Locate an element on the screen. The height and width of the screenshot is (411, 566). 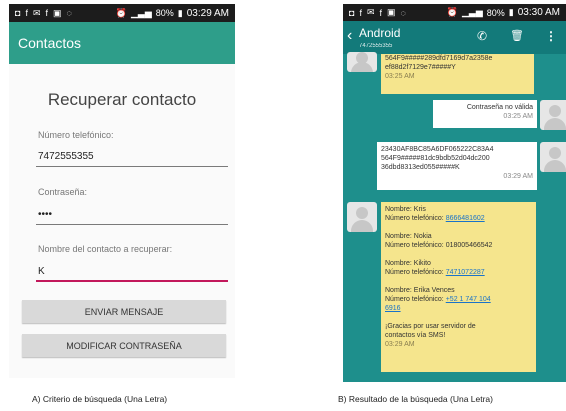
password-field-underline is located at coordinates (132, 224).